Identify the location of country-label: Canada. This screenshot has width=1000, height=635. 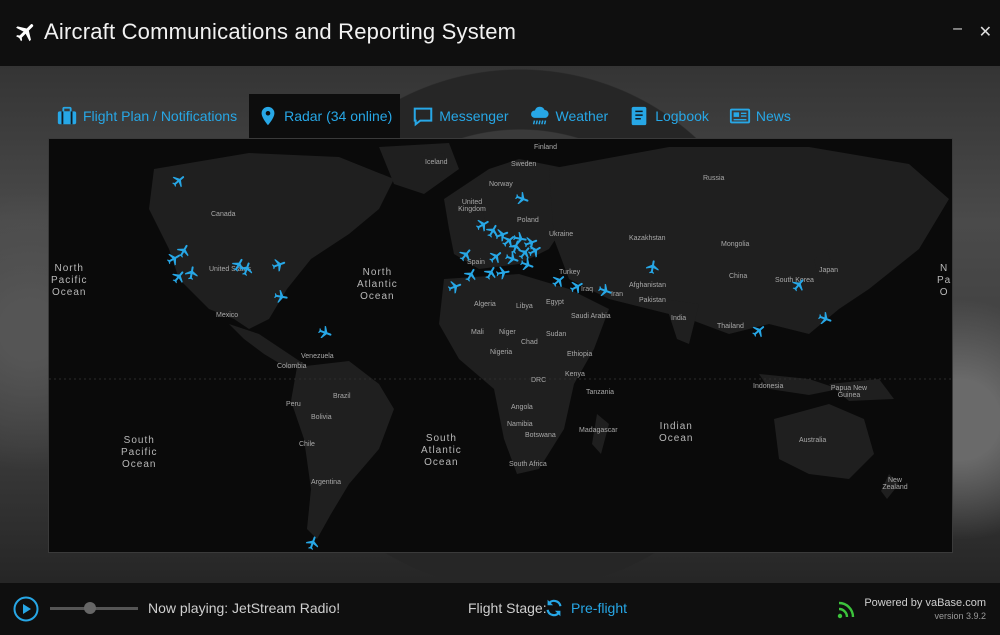
(223, 214).